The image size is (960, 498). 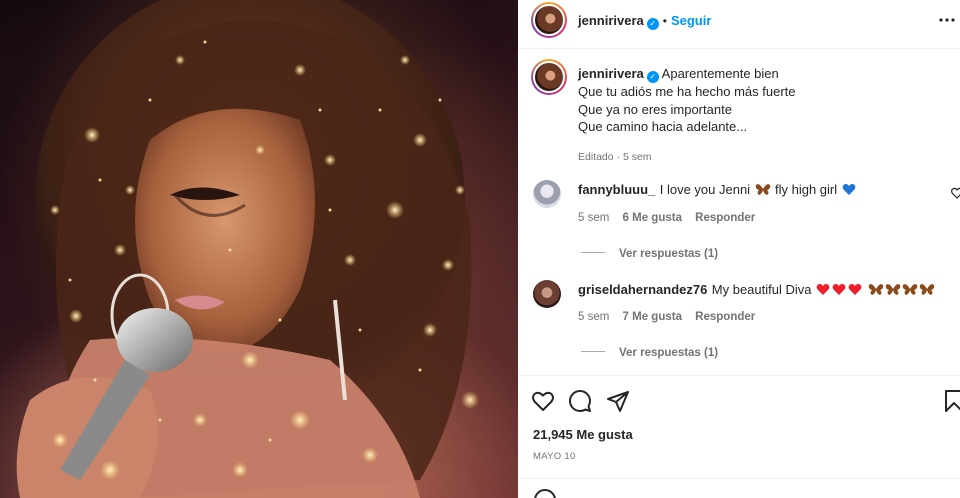 What do you see at coordinates (720, 73) in the screenshot?
I see `caption-line: Aparentemente bien` at bounding box center [720, 73].